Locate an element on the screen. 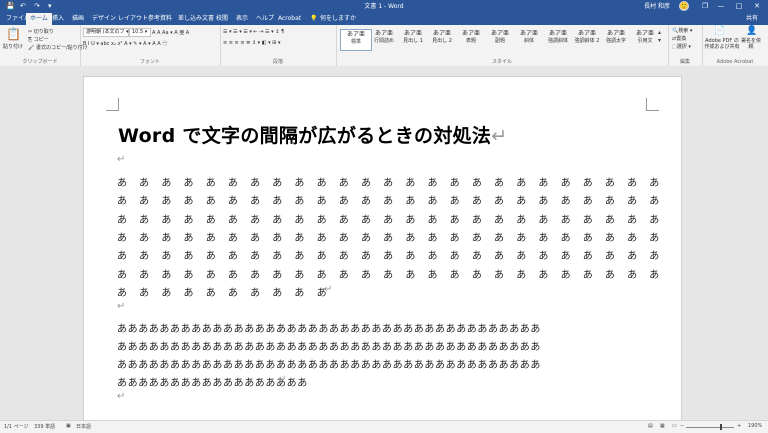  document-heading: Word で文字の間隔が広がるときの対処法↵ is located at coordinates (312, 134).